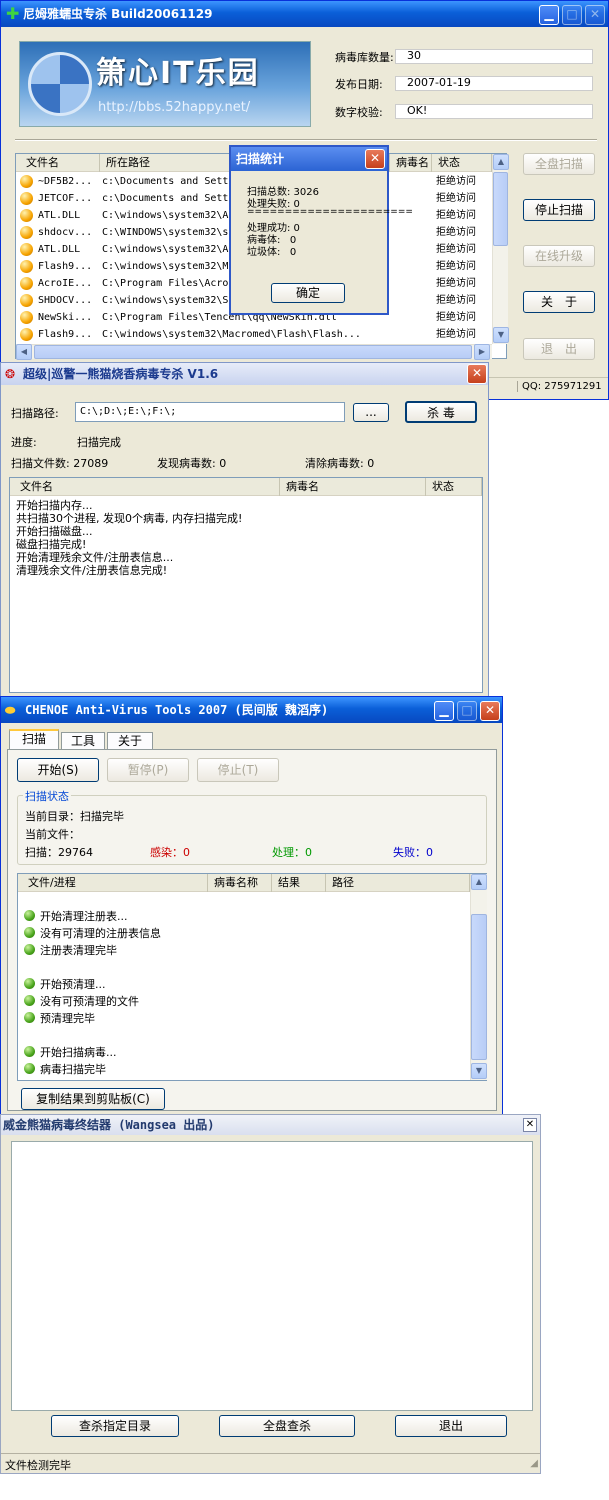  I want to click on copy-results-button: 复制结果到剪贴板(C), so click(93, 1099).